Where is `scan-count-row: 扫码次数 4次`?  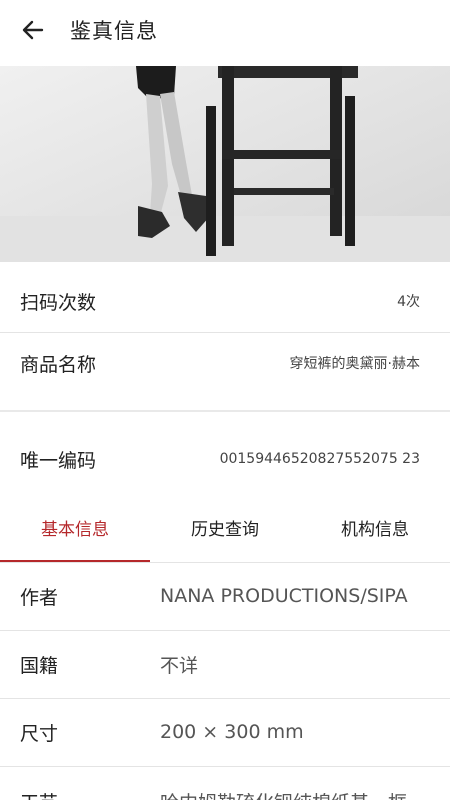
scan-count-row: 扫码次数 4次 is located at coordinates (225, 301).